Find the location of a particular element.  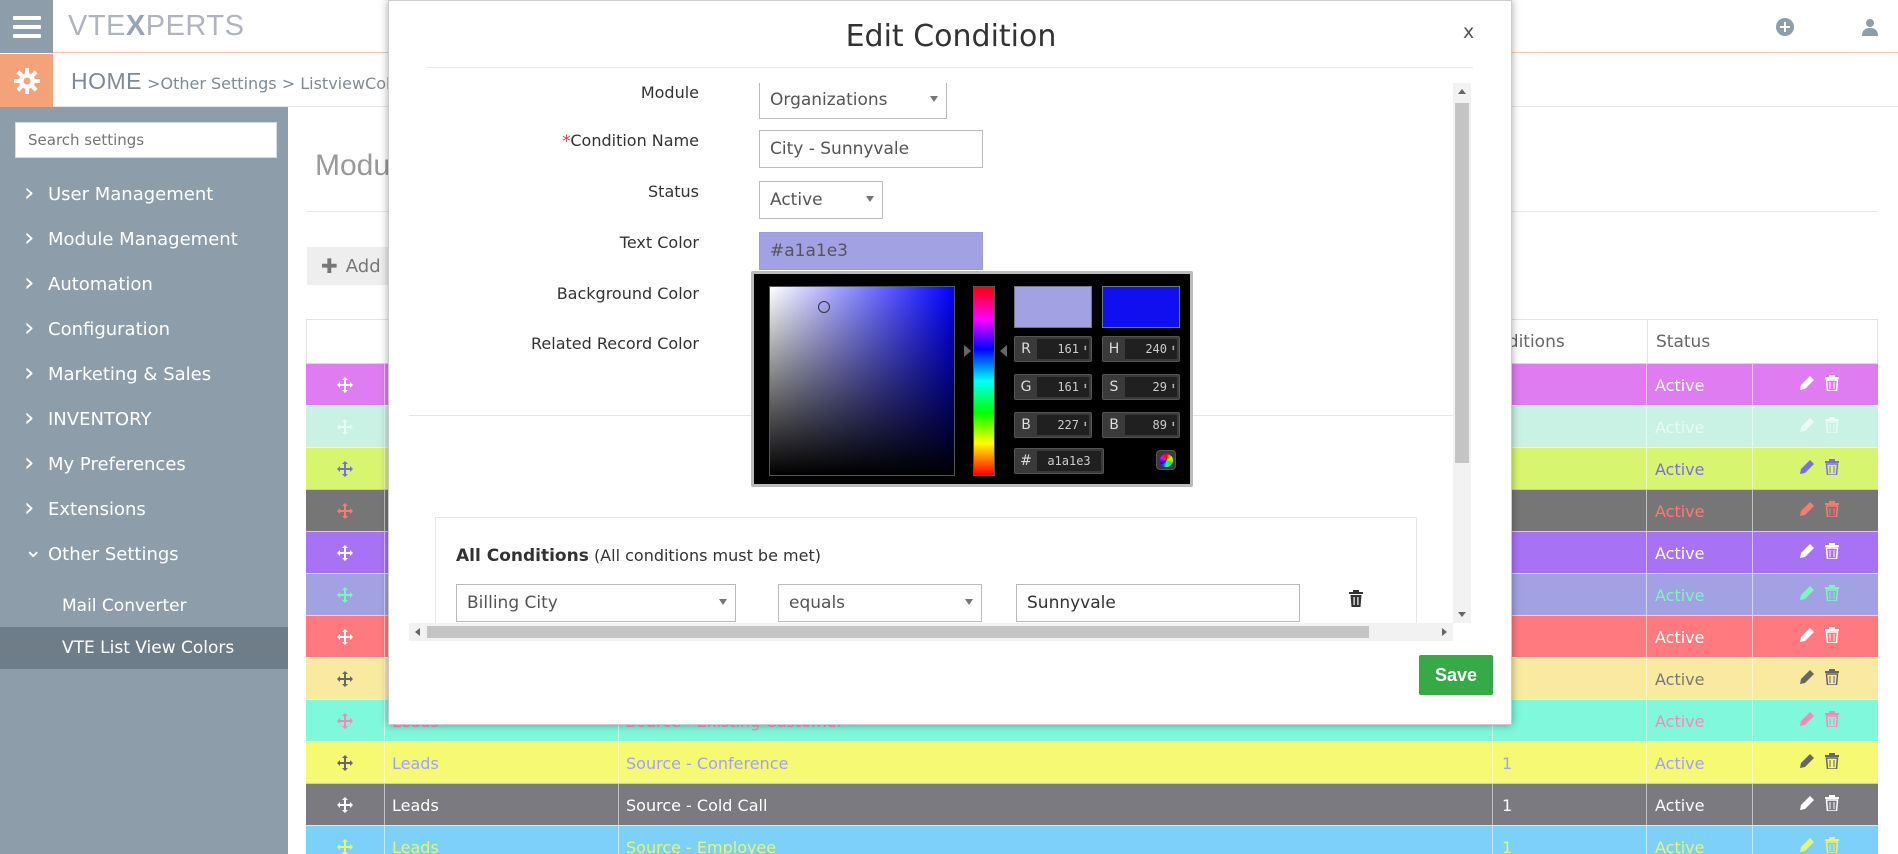

hue-slider is located at coordinates (984, 381).